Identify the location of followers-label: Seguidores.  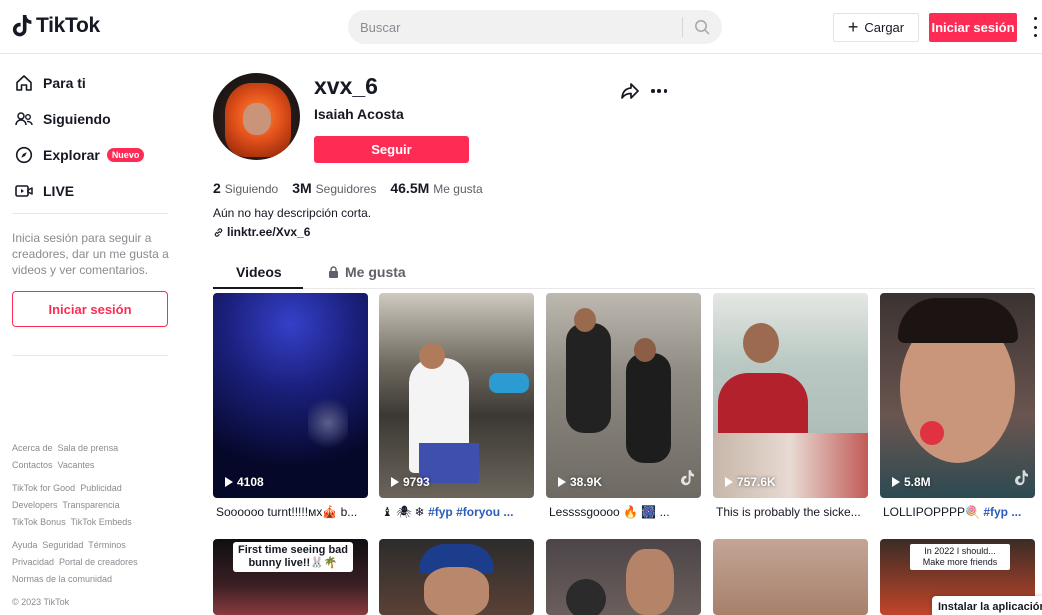
(346, 189).